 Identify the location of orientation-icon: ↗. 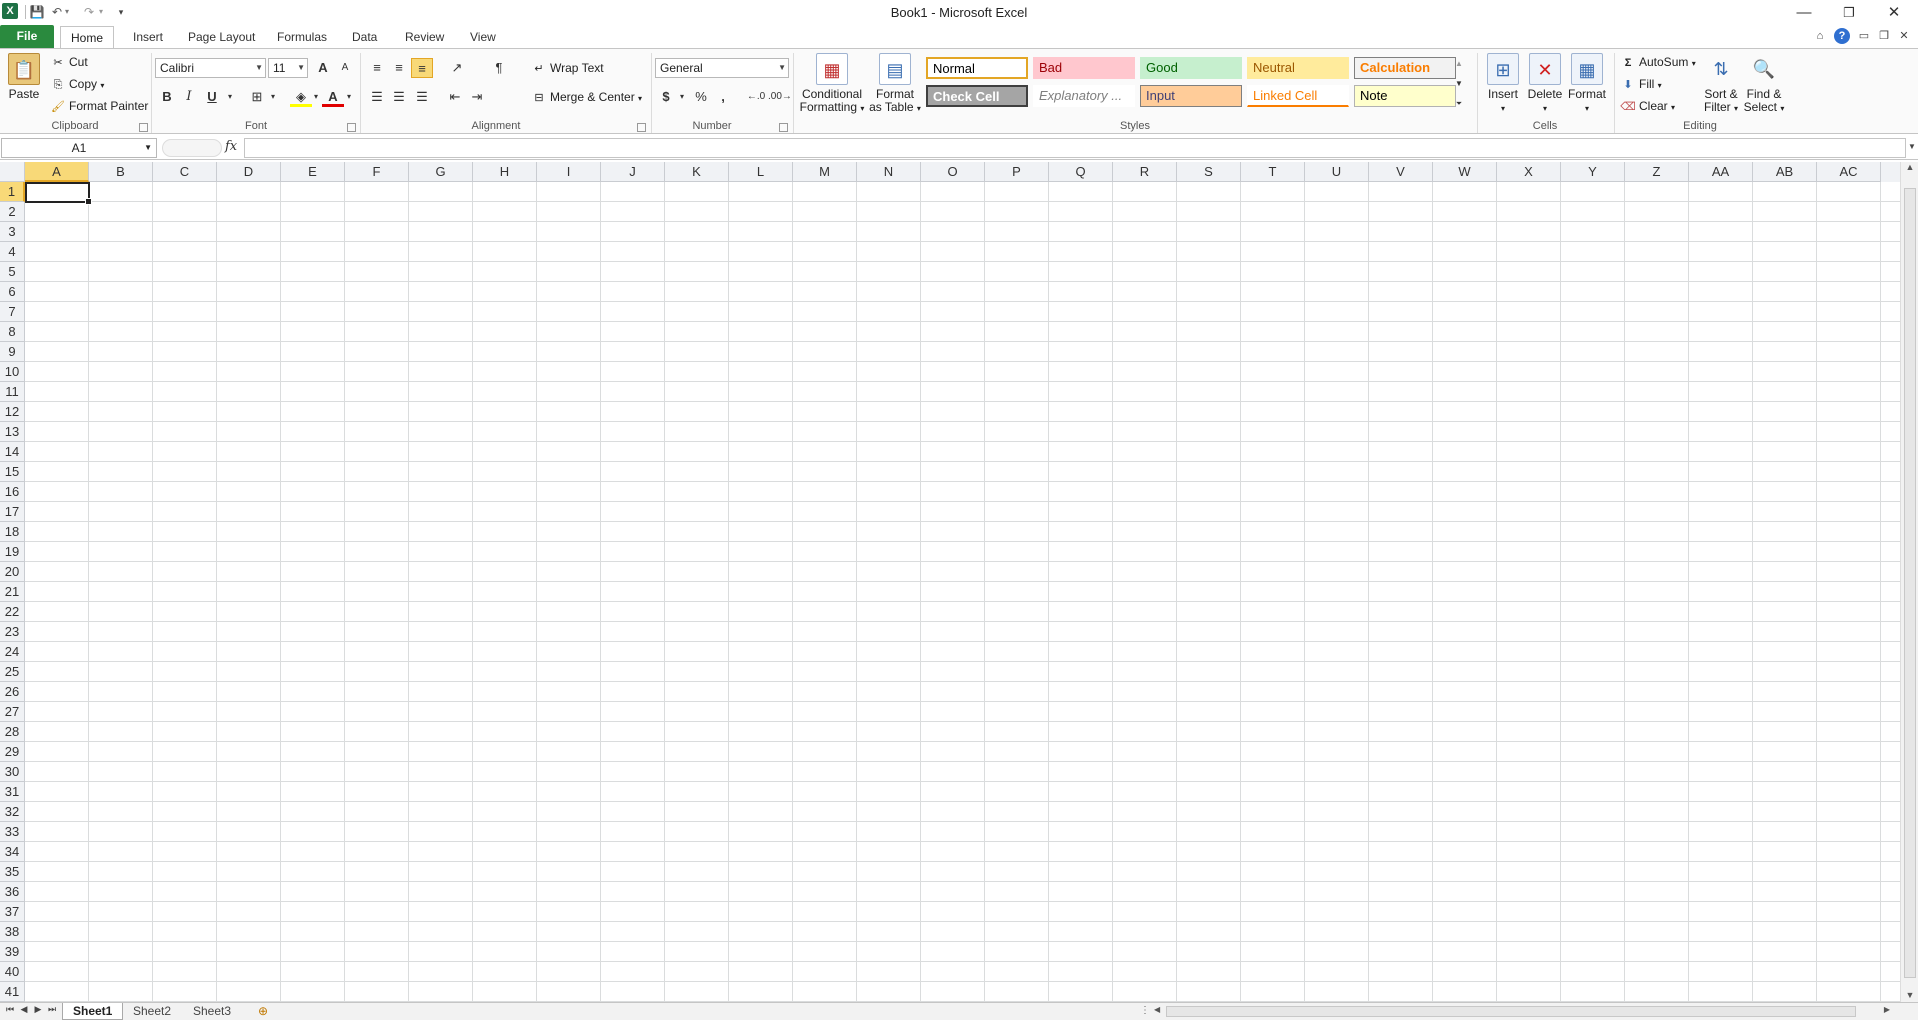
(457, 68).